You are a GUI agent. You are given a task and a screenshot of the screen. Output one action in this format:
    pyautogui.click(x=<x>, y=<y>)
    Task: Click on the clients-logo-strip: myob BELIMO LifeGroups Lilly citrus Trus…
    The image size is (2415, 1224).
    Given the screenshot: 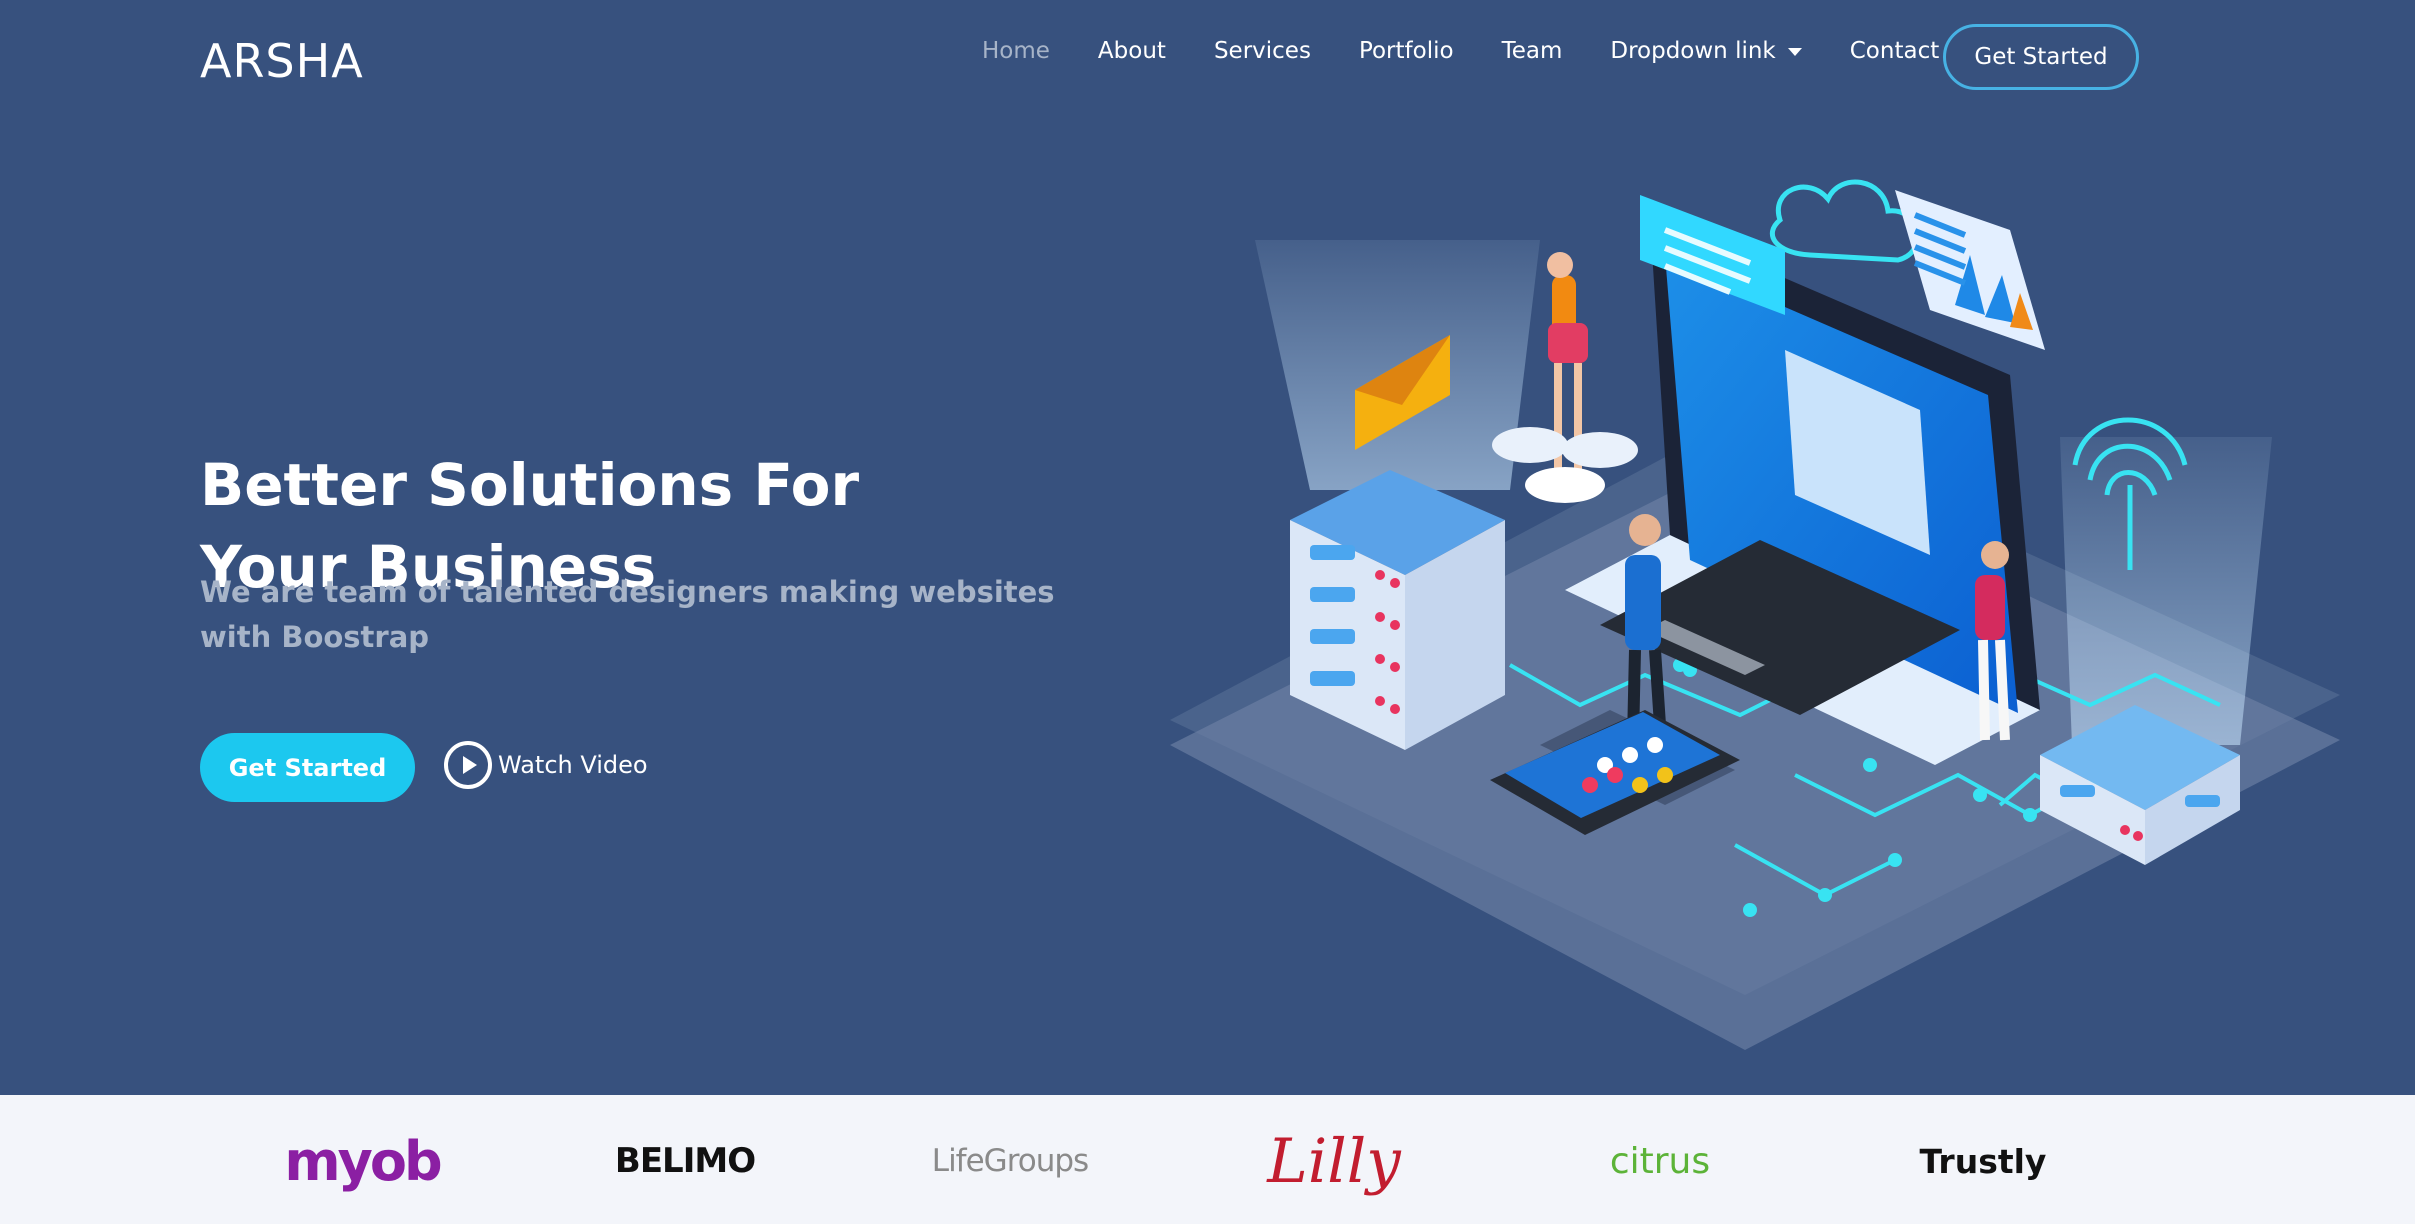 What is the action you would take?
    pyautogui.click(x=1207, y=1159)
    